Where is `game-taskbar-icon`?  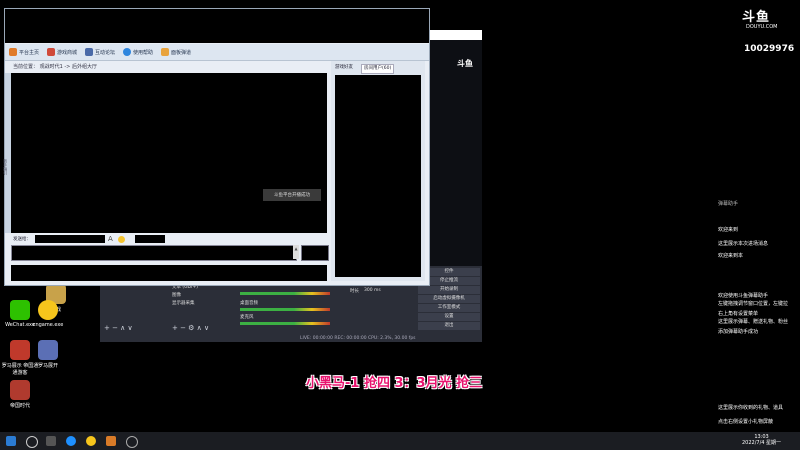
game-taskbar-icon is located at coordinates (91, 441).